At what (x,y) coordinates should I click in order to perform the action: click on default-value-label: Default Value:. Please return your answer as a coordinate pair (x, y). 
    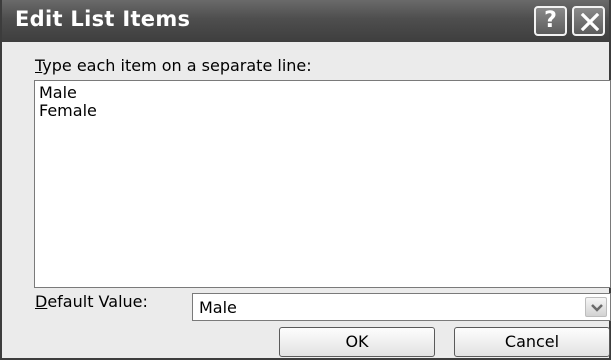
    Looking at the image, I should click on (91, 301).